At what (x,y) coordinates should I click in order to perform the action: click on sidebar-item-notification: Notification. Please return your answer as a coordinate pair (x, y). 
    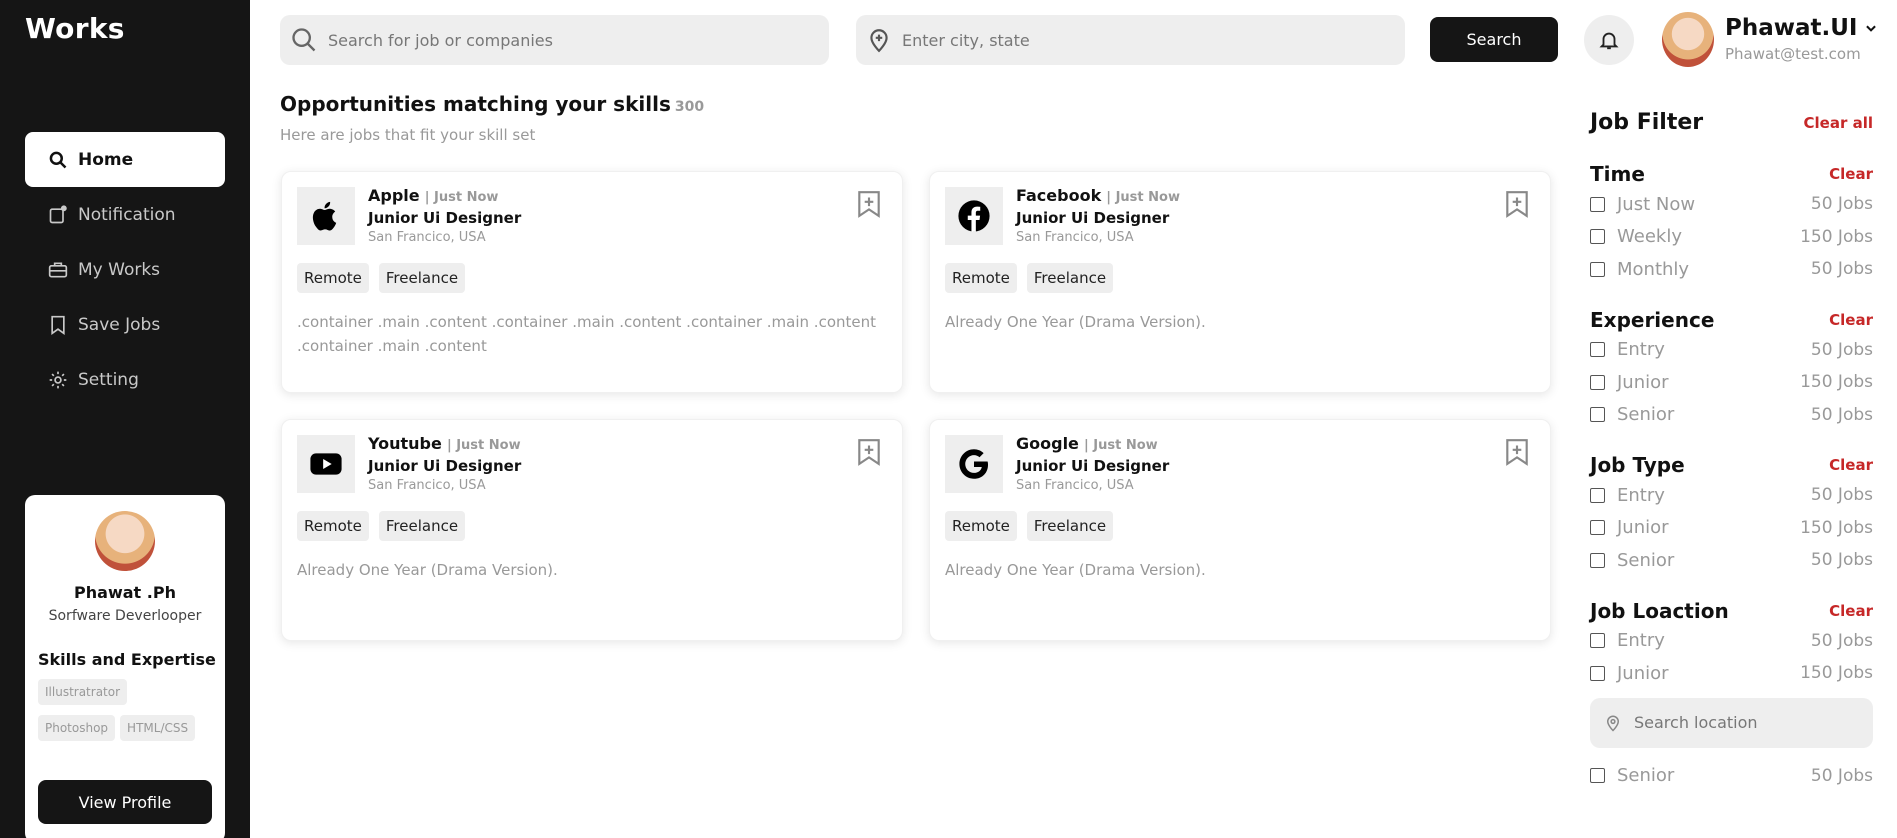
    Looking at the image, I should click on (125, 214).